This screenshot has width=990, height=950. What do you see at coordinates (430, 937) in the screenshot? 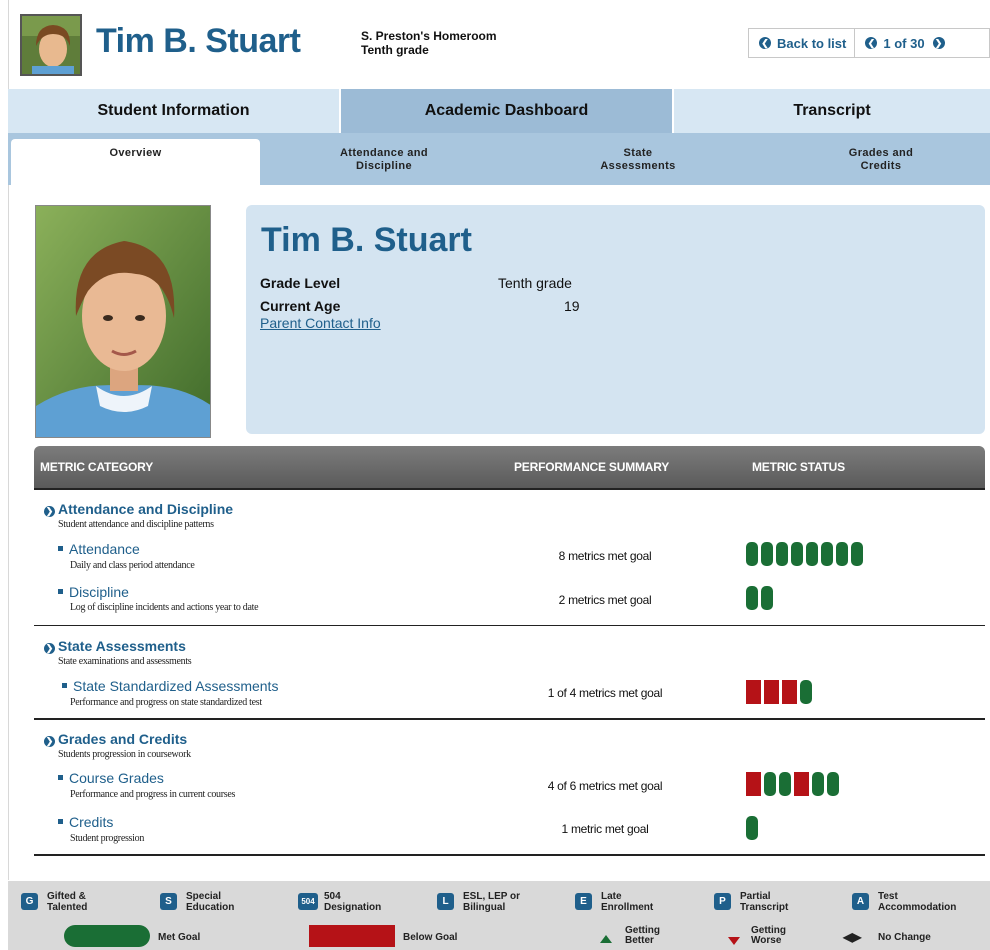
I see `below-goal-label: Below Goal` at bounding box center [430, 937].